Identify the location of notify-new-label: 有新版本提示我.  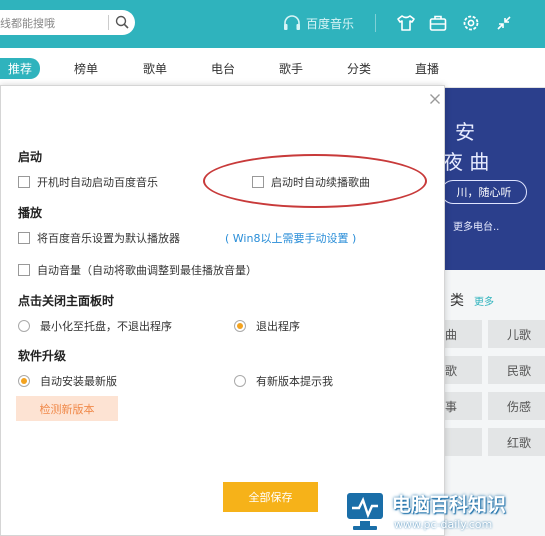
(294, 381).